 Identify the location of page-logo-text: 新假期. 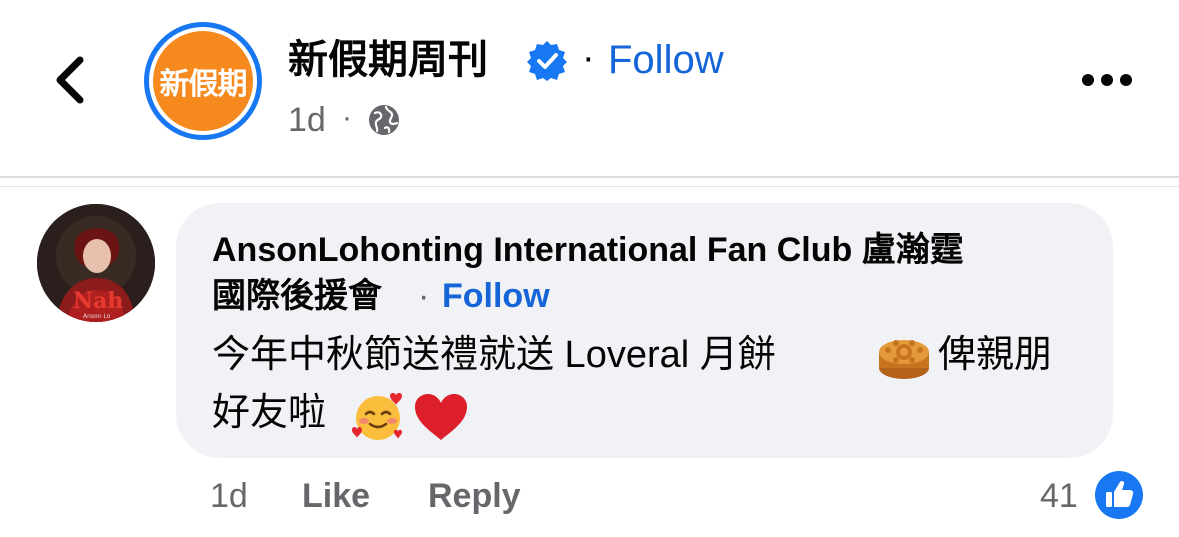
(203, 84).